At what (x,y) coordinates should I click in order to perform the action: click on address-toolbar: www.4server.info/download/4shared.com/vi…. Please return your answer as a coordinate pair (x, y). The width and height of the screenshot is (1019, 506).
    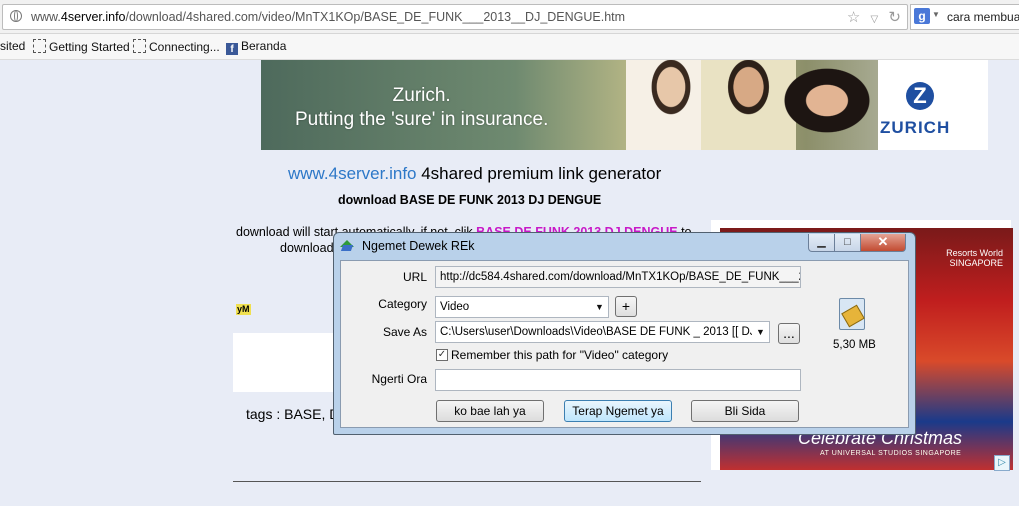
    Looking at the image, I should click on (509, 17).